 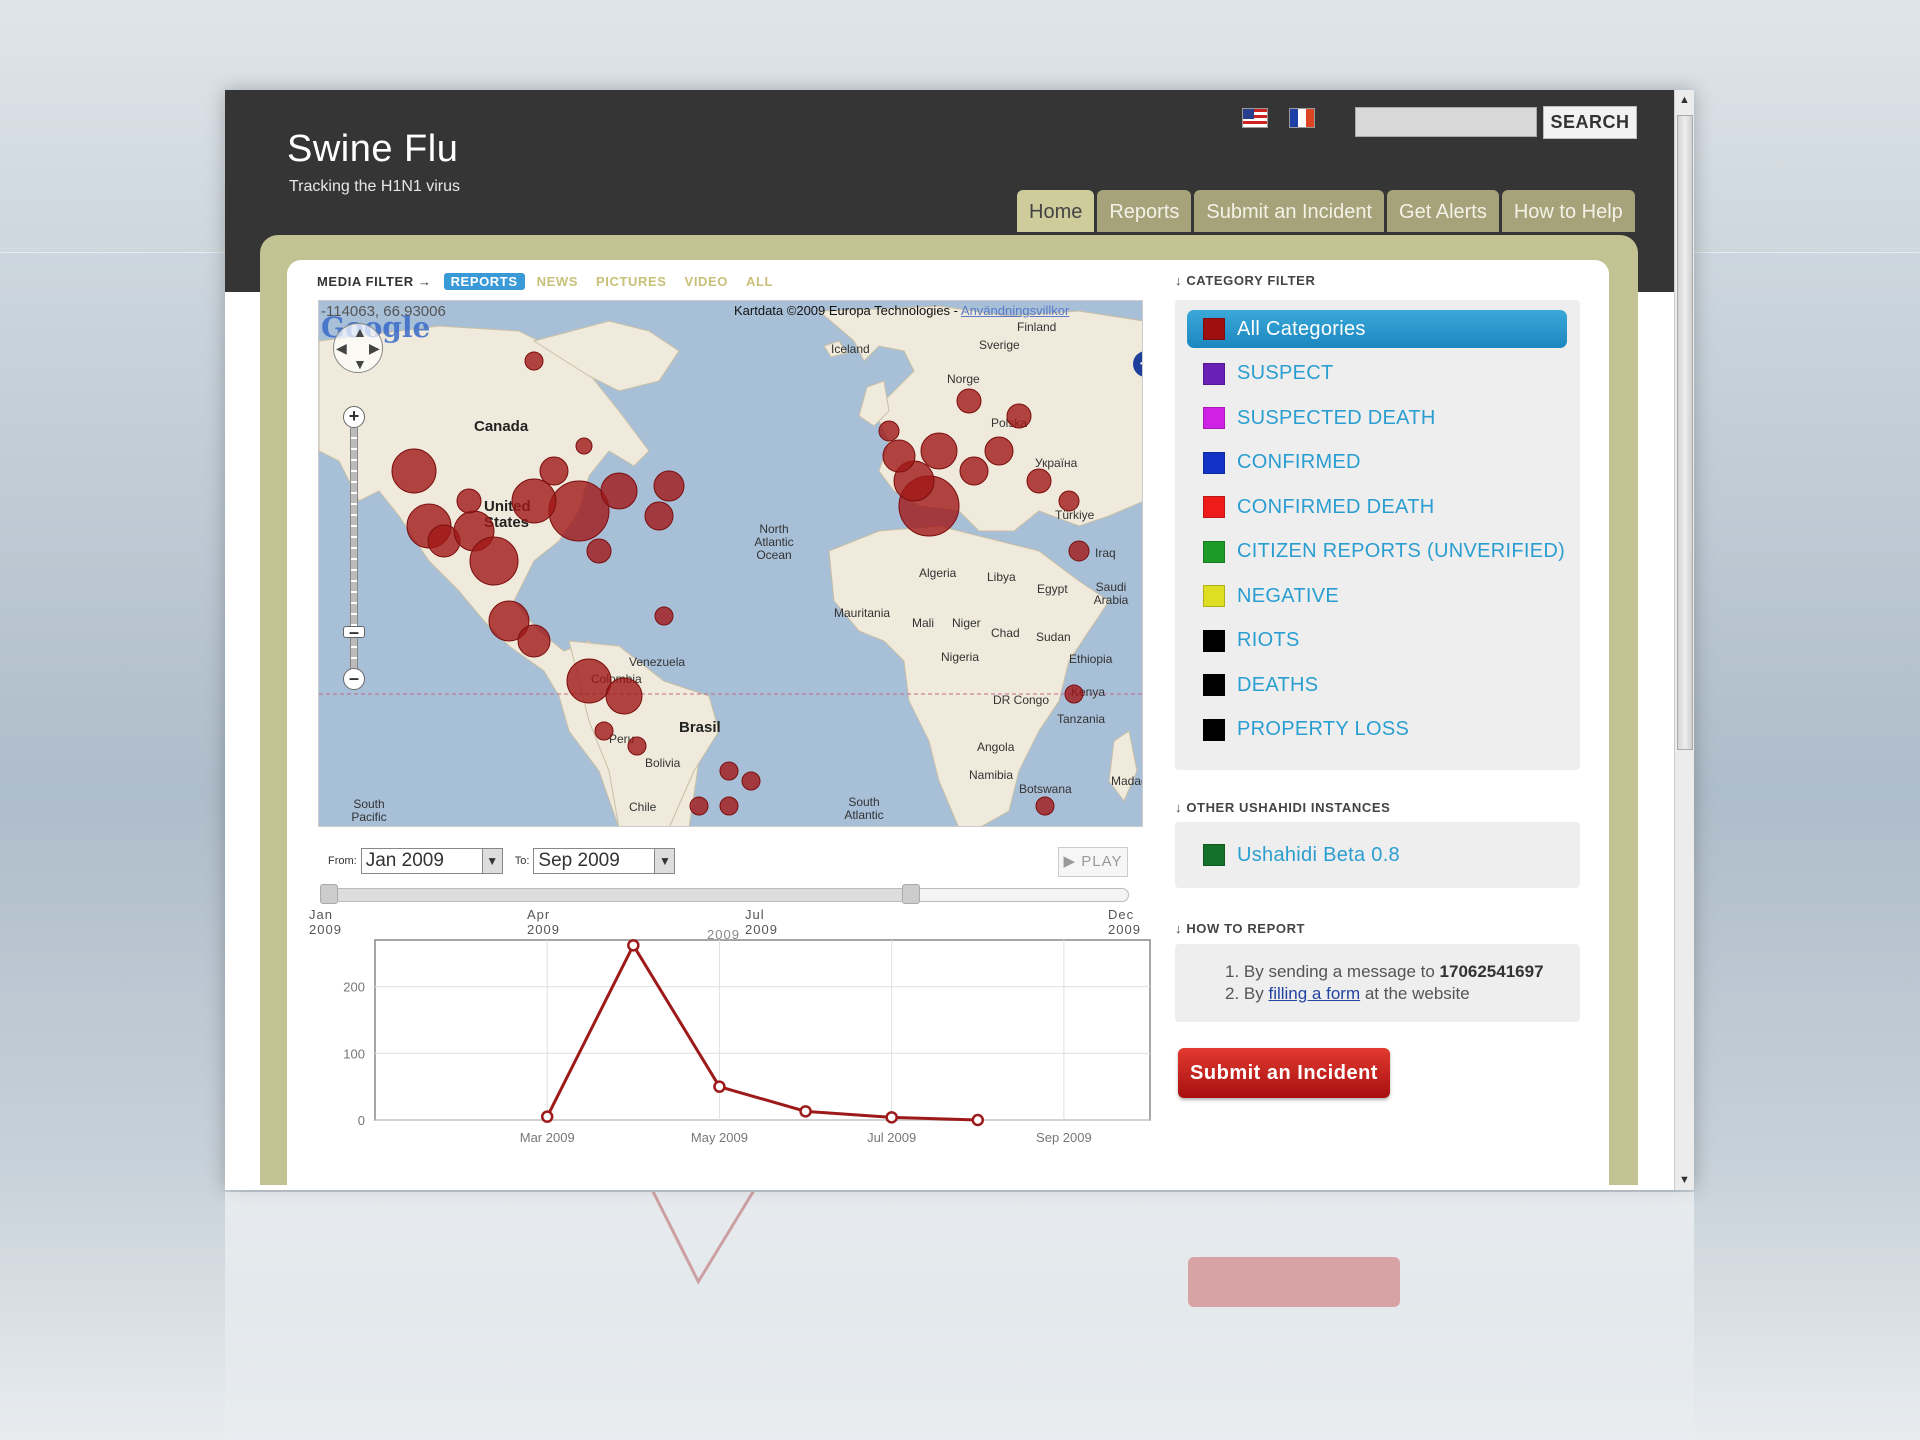 What do you see at coordinates (1384, 972) in the screenshot?
I see `how-to-report-item-1: 1. By sending a message to 17062541697` at bounding box center [1384, 972].